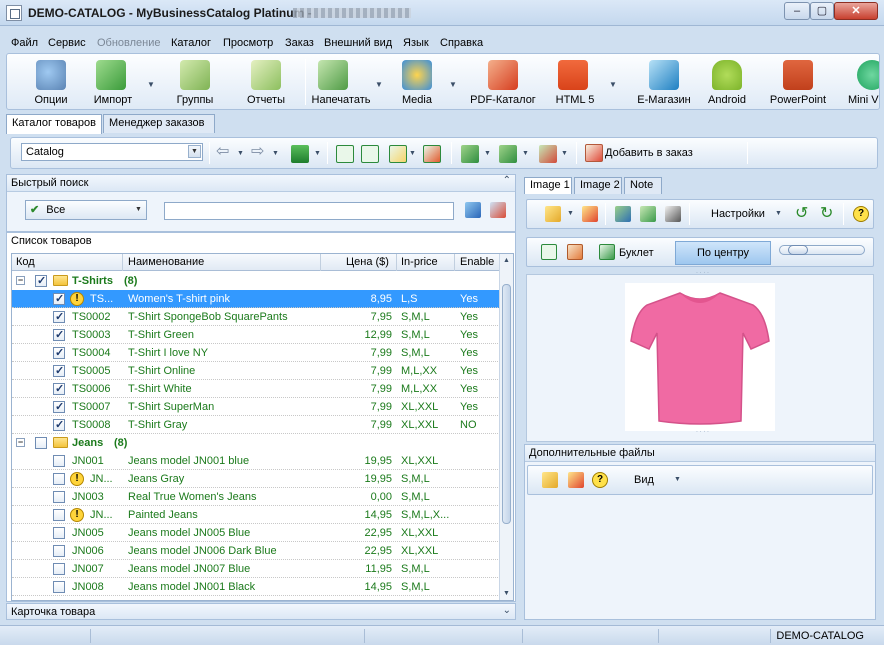 This screenshot has width=884, height=645. I want to click on search-icon, so click(473, 210).